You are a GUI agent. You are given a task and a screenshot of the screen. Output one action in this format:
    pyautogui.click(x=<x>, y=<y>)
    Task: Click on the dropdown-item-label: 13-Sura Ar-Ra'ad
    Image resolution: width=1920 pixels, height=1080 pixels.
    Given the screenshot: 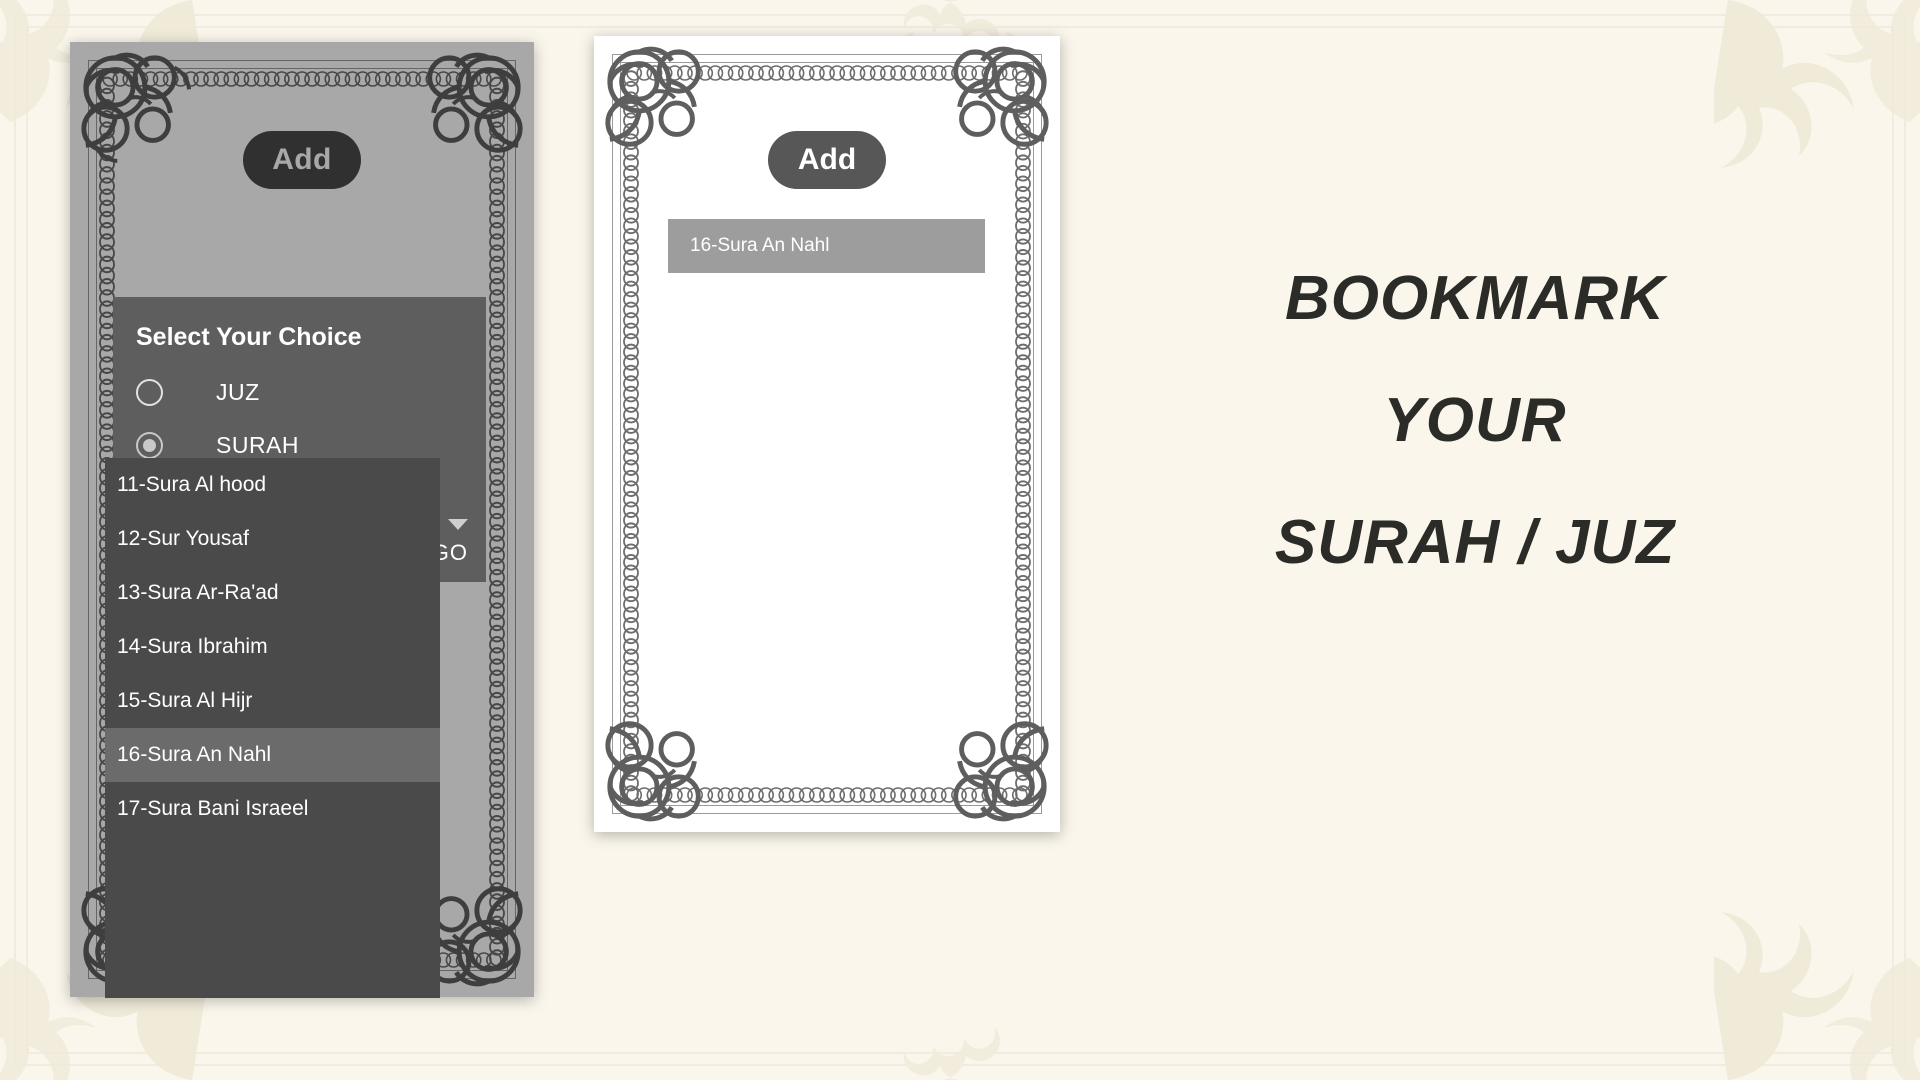 What is the action you would take?
    pyautogui.click(x=198, y=592)
    